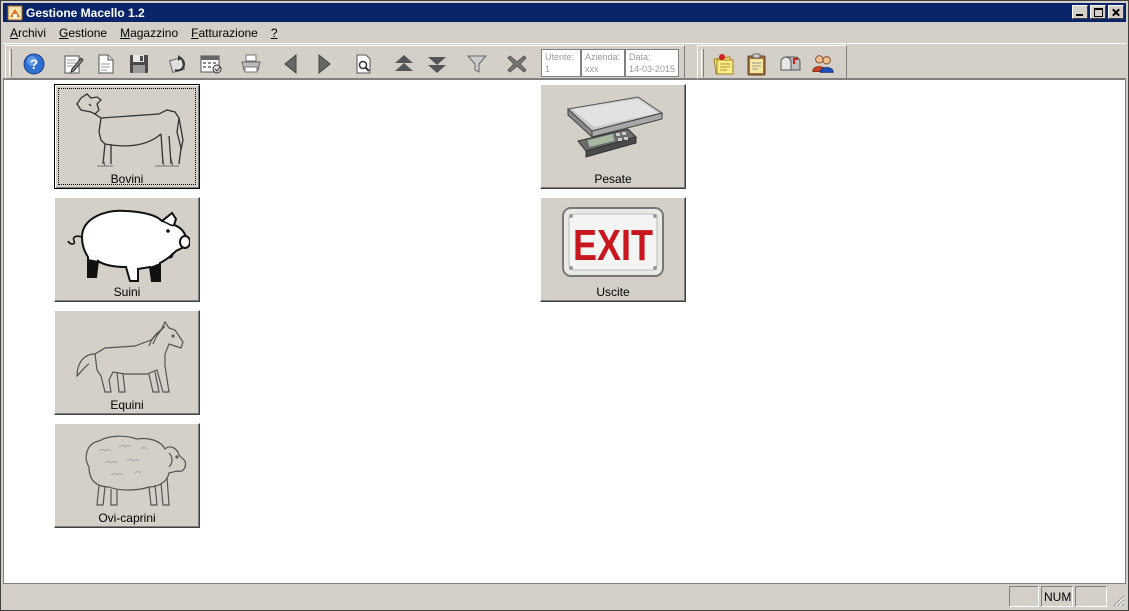 The image size is (1129, 611). I want to click on scale-icon, so click(613, 129).